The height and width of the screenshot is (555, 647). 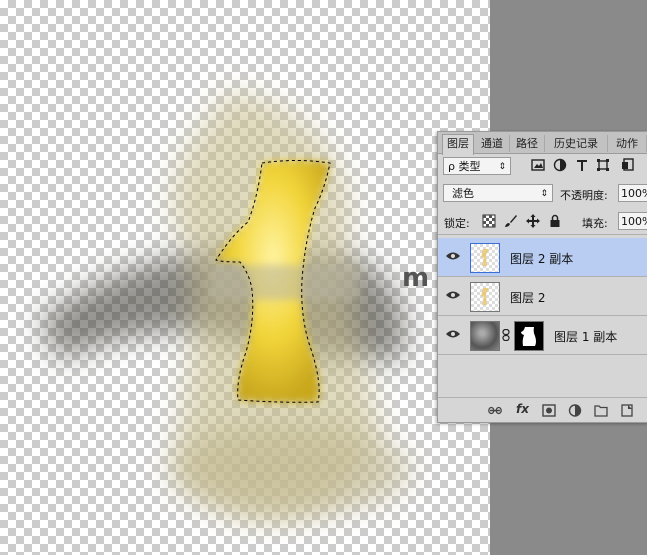 What do you see at coordinates (560, 165) in the screenshot?
I see `adjustment-filter-icon` at bounding box center [560, 165].